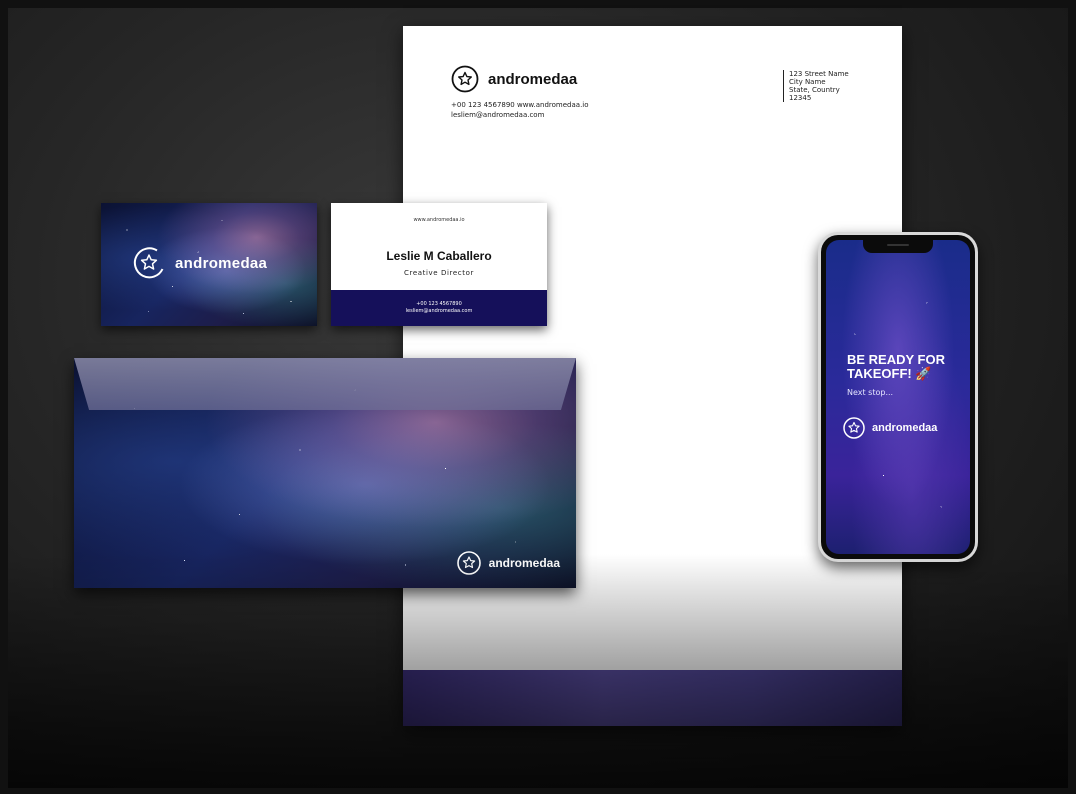 The width and height of the screenshot is (1076, 794). What do you see at coordinates (439, 220) in the screenshot?
I see `card-website: www.andromedaa.io` at bounding box center [439, 220].